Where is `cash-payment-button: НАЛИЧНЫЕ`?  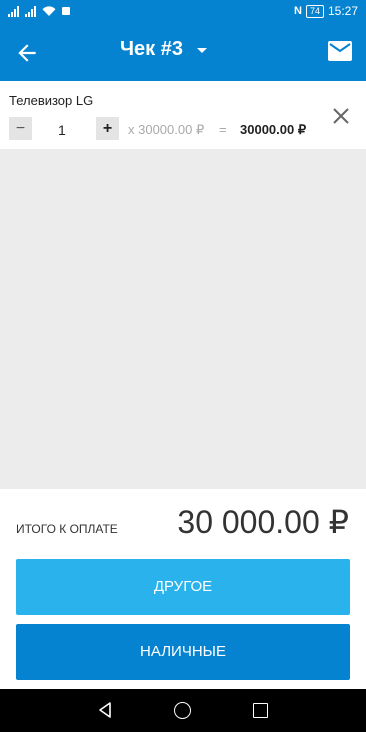 cash-payment-button: НАЛИЧНЫЕ is located at coordinates (183, 652).